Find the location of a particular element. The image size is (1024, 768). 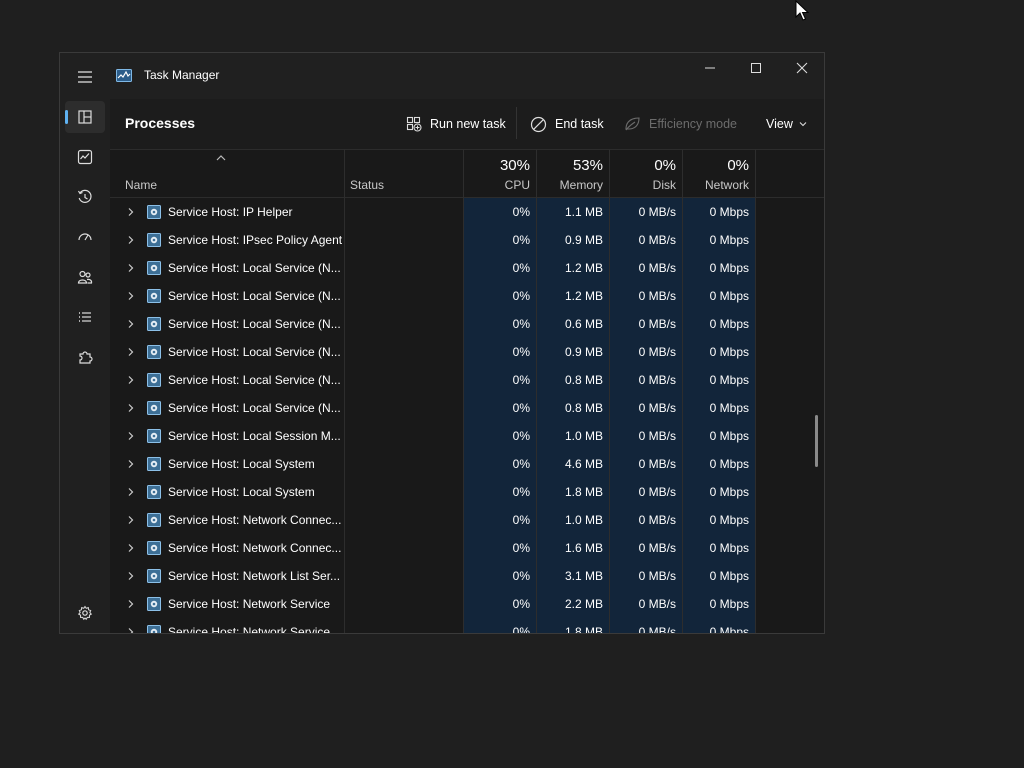

process-memory: 1.1 MB is located at coordinates (573, 212).